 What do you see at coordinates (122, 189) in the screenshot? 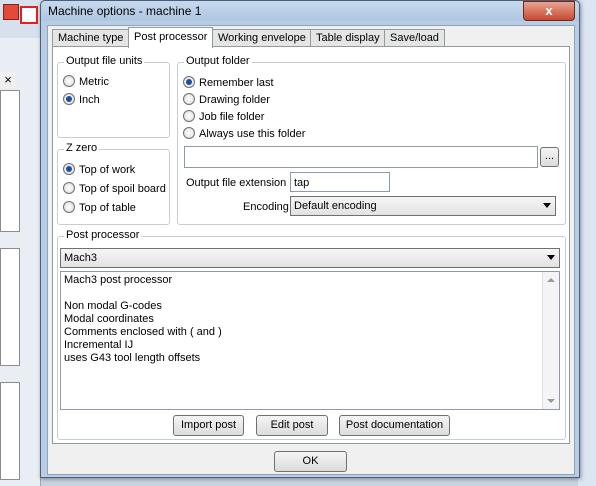
I see `radio-label: Top of spoil board` at bounding box center [122, 189].